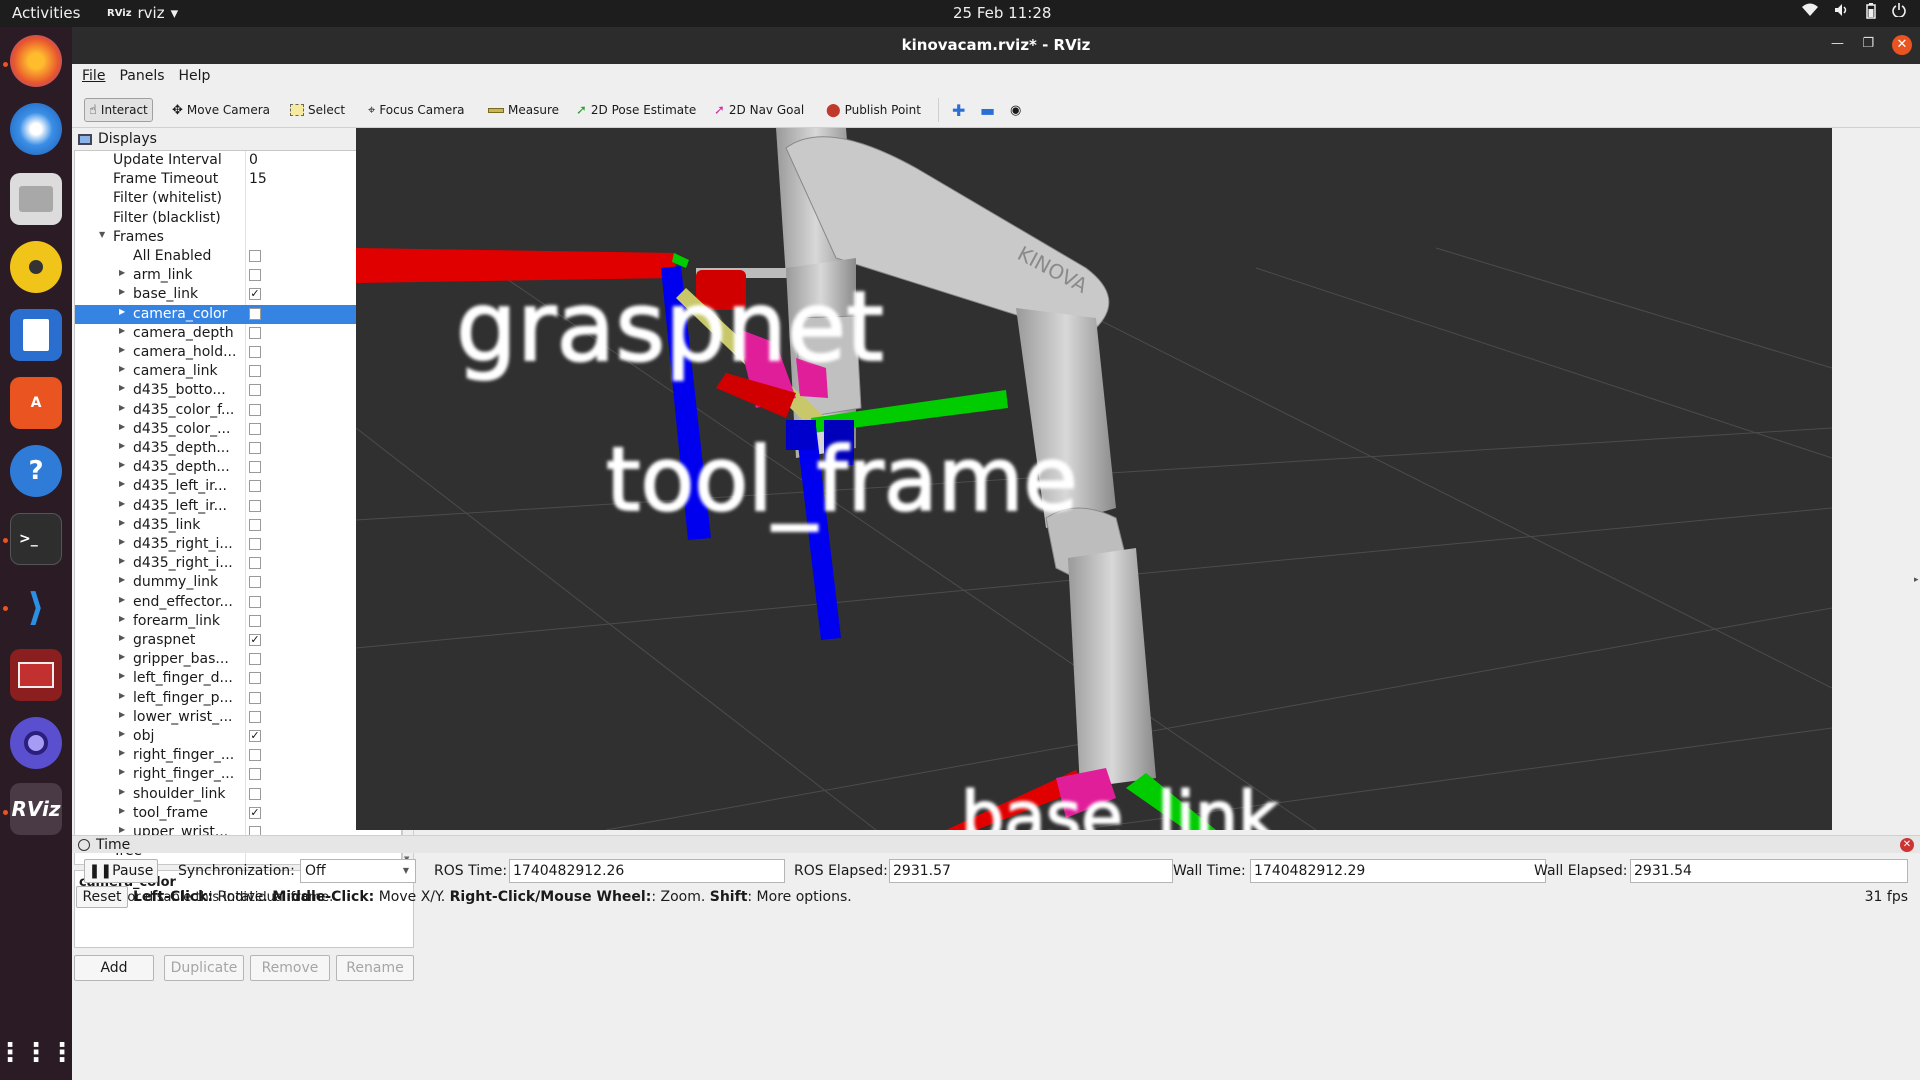 The width and height of the screenshot is (1920, 1080). Describe the element at coordinates (142, 13) in the screenshot. I see `app-menu: RViz rviz ▾` at that location.